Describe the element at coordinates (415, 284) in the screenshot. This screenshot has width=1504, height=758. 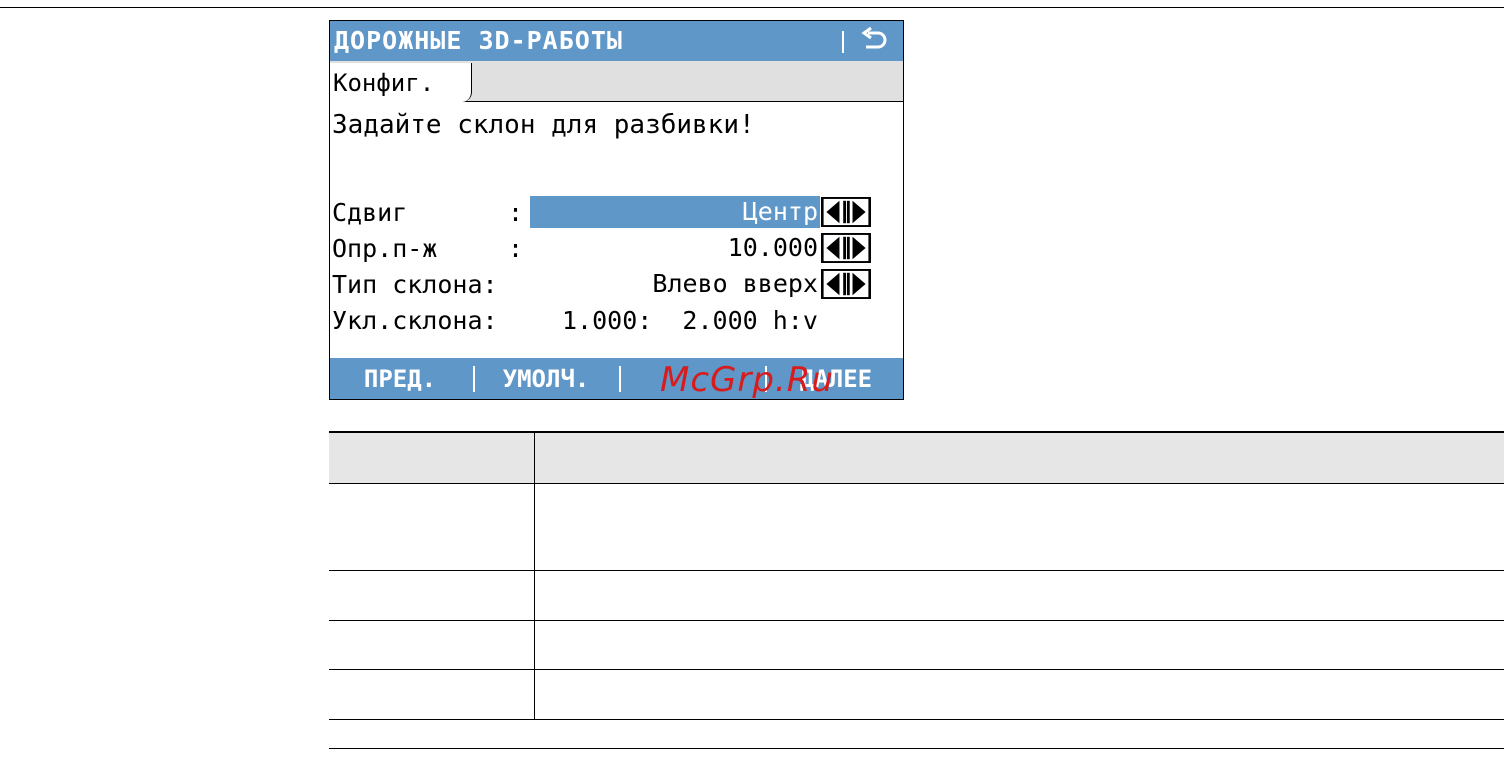
I see `field-label: Тип склона:` at that location.